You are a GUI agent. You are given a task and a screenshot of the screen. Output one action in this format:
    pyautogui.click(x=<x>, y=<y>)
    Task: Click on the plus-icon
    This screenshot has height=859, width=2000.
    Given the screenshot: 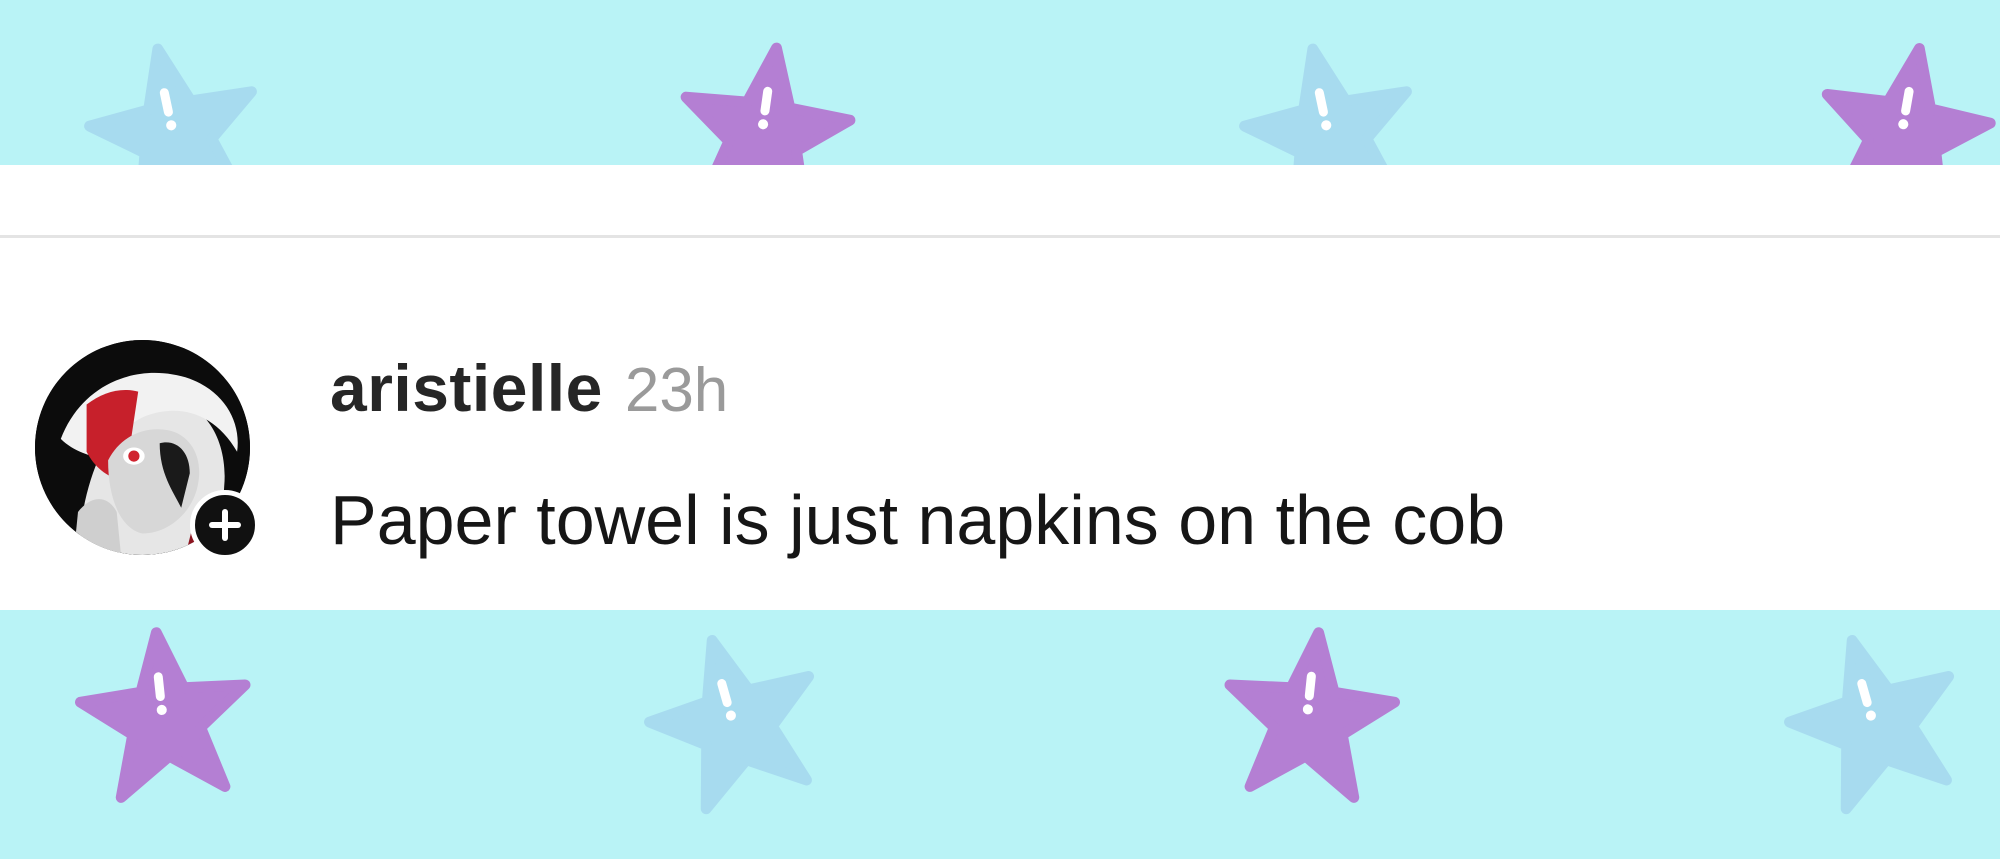 What is the action you would take?
    pyautogui.click(x=225, y=525)
    